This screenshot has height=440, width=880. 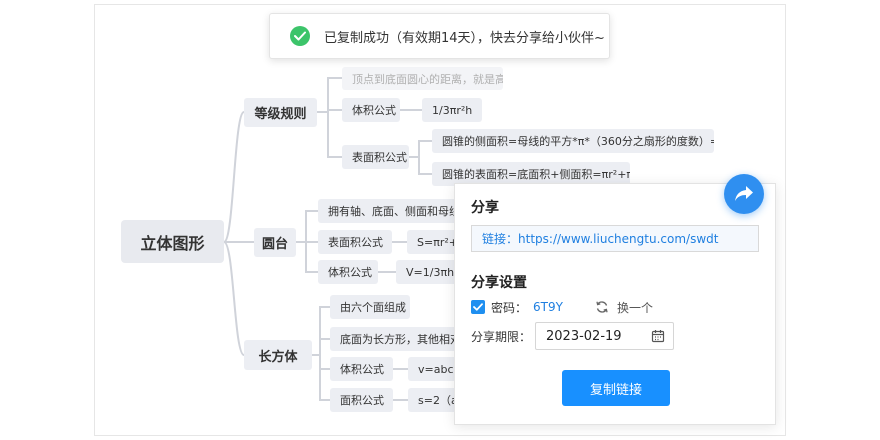 What do you see at coordinates (375, 157) in the screenshot?
I see `node-cone-surface-label: 表面积公式` at bounding box center [375, 157].